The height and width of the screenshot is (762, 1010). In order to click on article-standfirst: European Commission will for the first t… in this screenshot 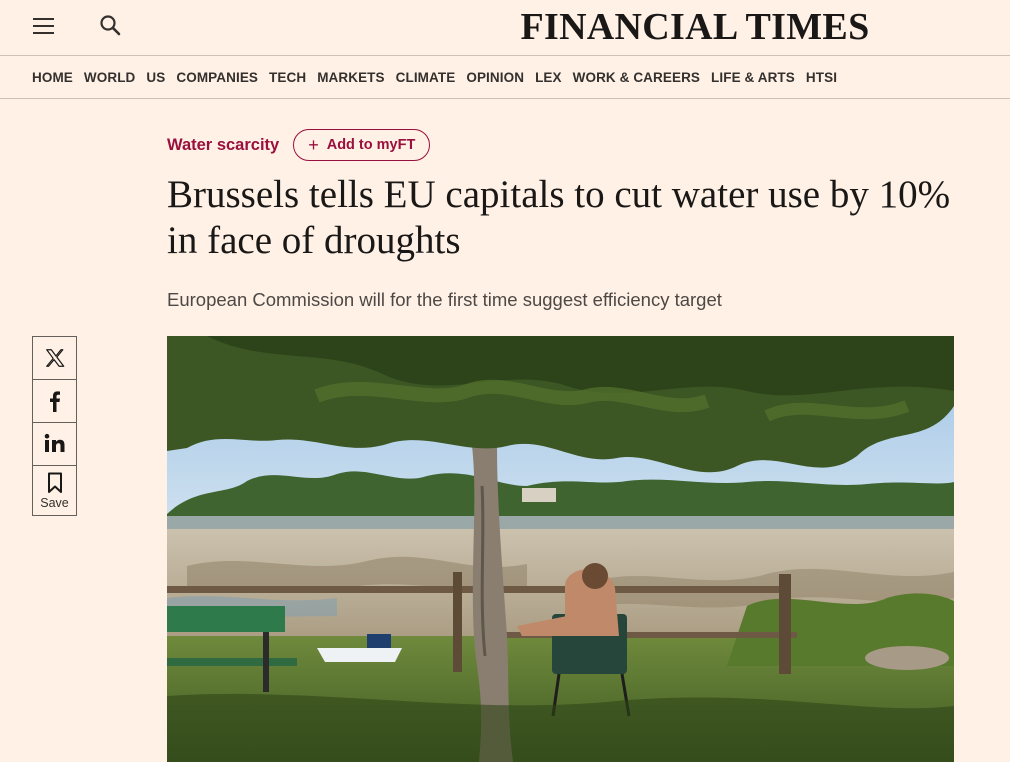, I will do `click(444, 299)`.